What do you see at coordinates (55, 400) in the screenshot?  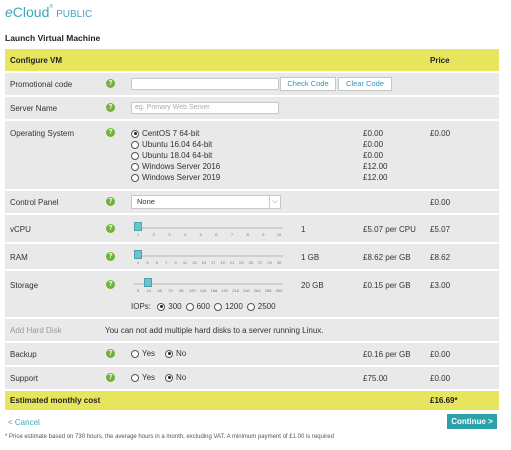 I see `total-label: Estimated monthly cost` at bounding box center [55, 400].